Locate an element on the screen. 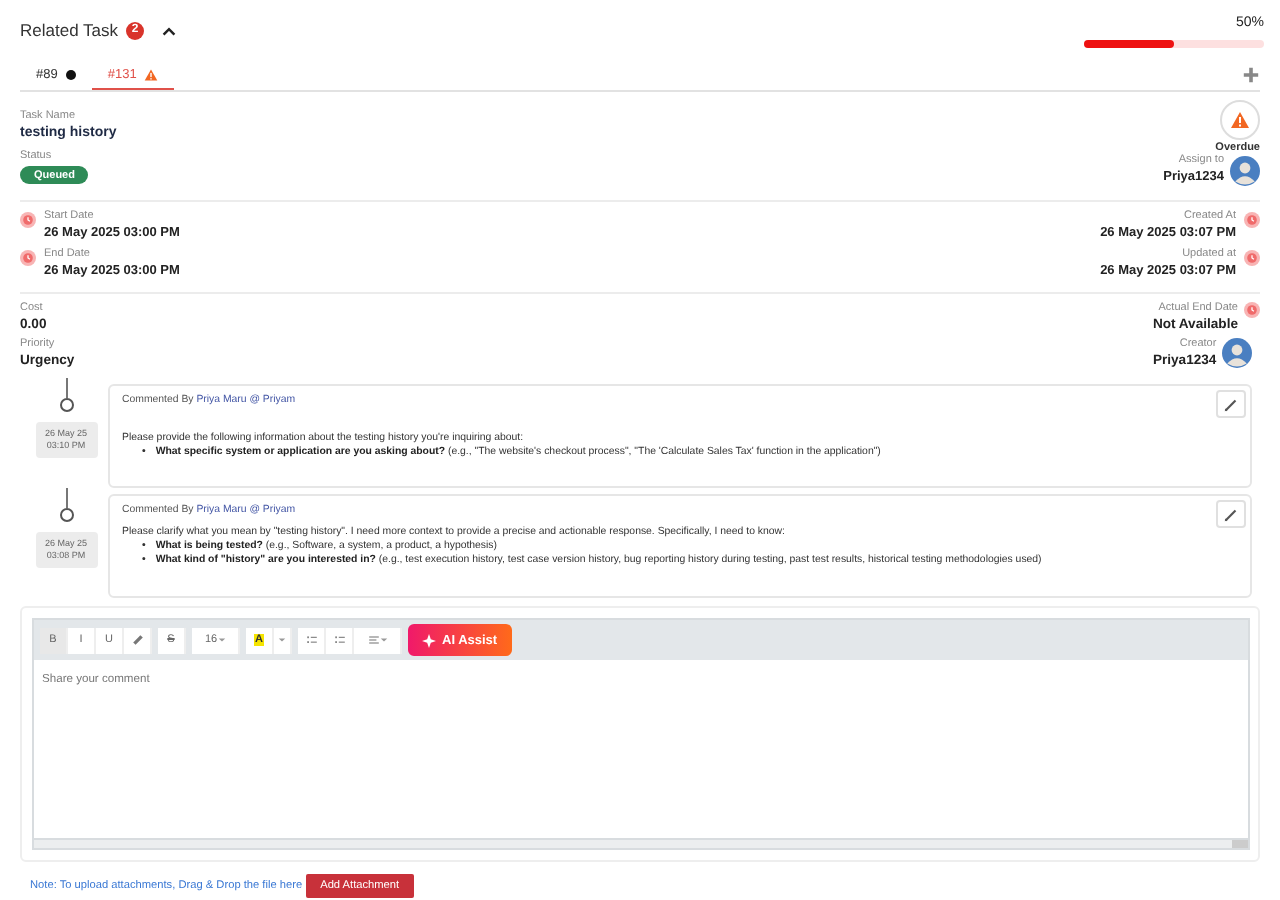 This screenshot has height=900, width=1280. dot-icon is located at coordinates (70, 74).